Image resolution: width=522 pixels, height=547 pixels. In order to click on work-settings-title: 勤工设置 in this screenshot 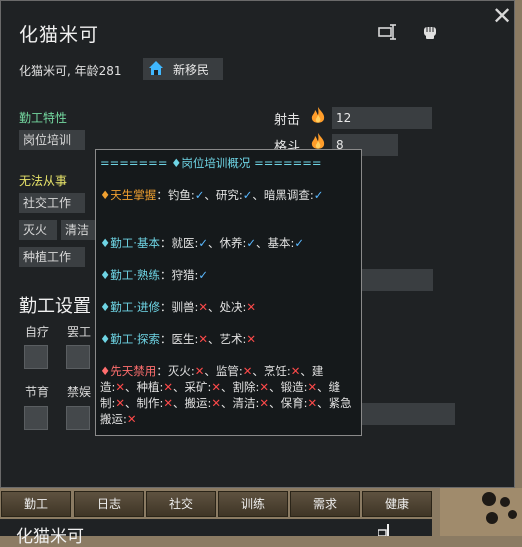, I will do `click(55, 306)`.